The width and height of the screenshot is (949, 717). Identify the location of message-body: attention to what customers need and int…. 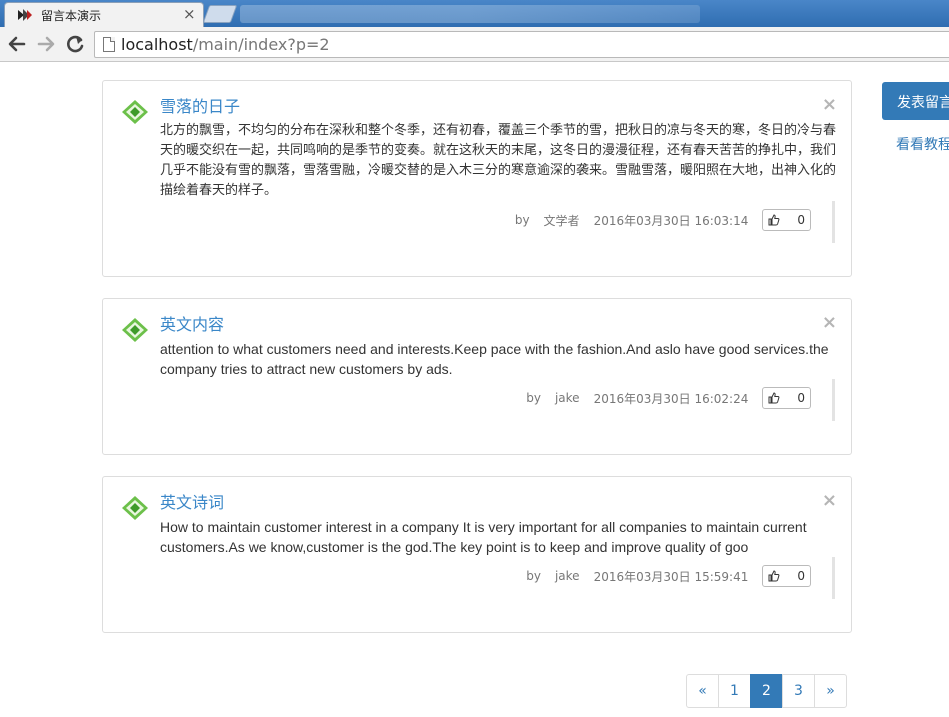
(494, 359).